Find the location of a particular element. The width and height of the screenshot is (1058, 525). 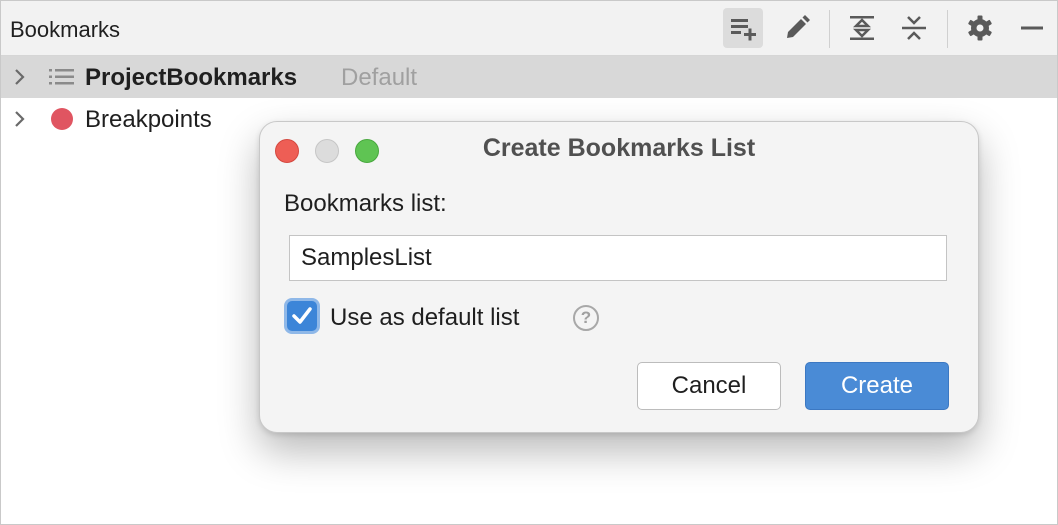

expand-all-button is located at coordinates (862, 28).